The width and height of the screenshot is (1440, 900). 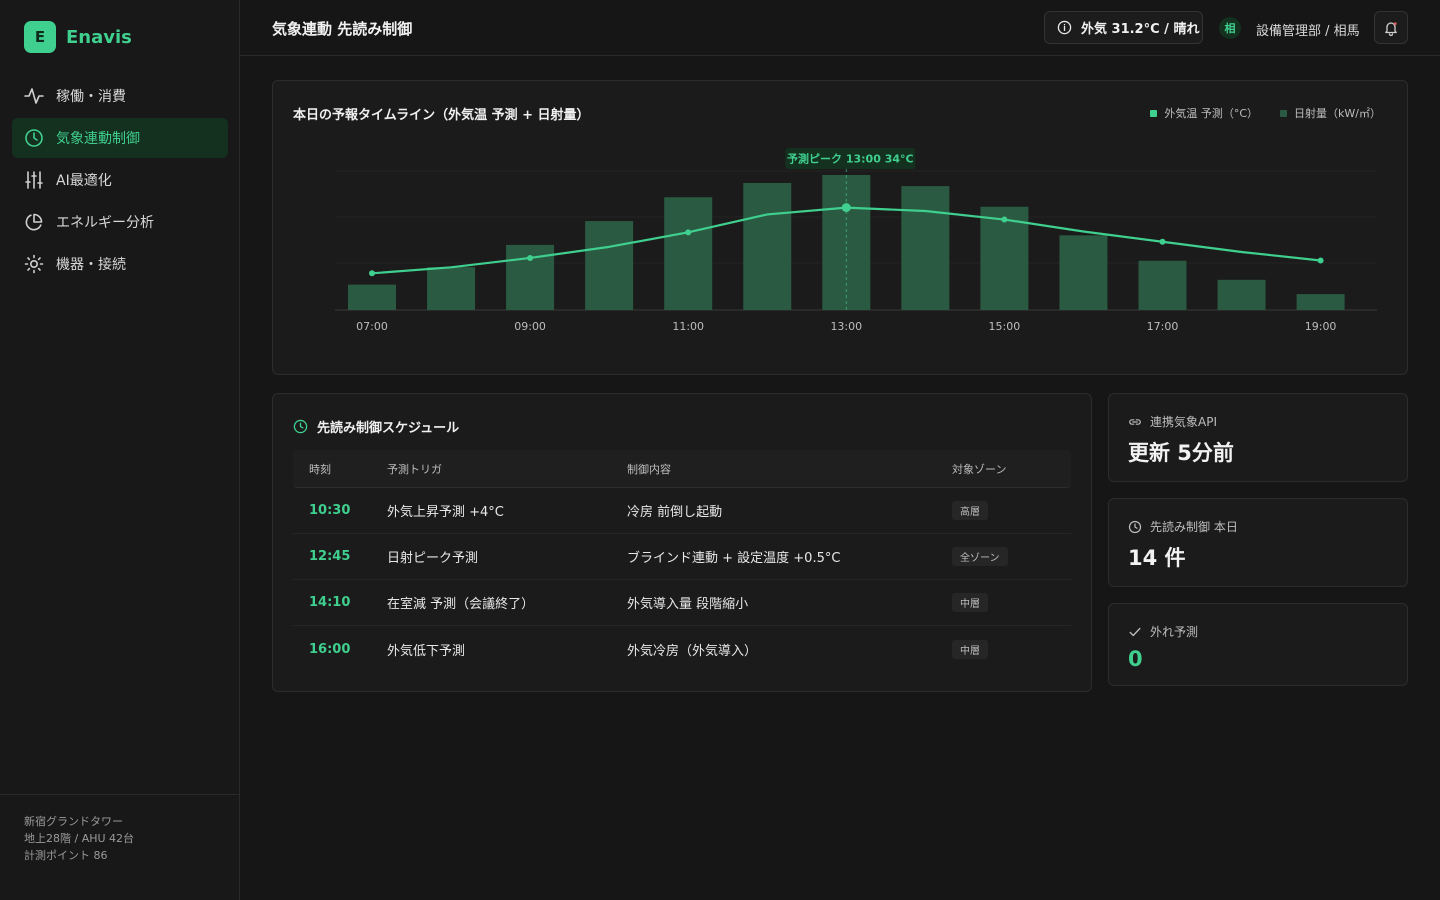 I want to click on site-points: 計測ポイント 86, so click(x=66, y=855).